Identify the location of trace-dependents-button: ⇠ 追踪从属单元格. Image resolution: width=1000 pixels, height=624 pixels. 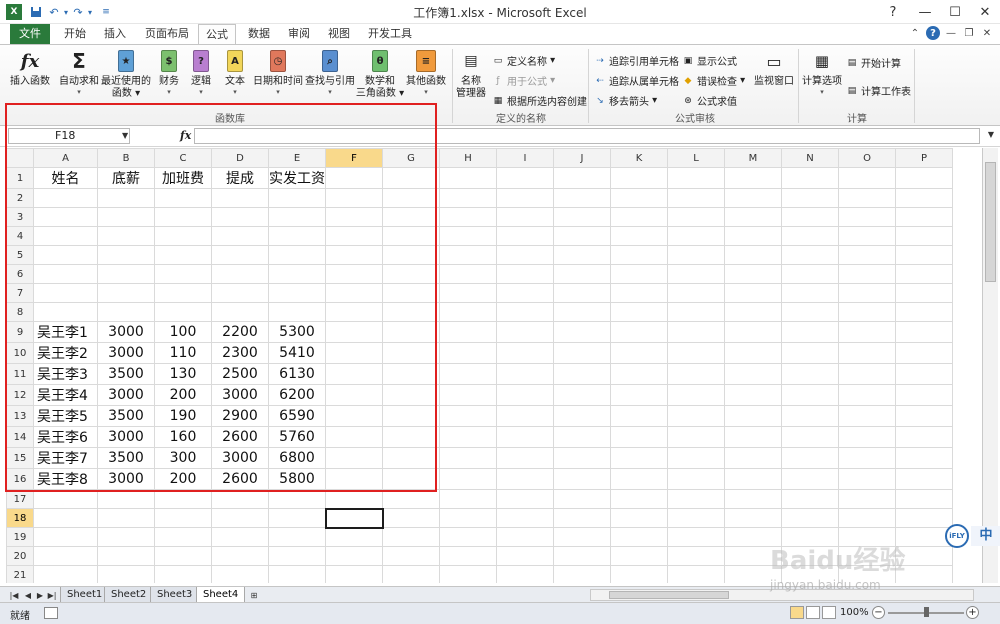
(636, 81).